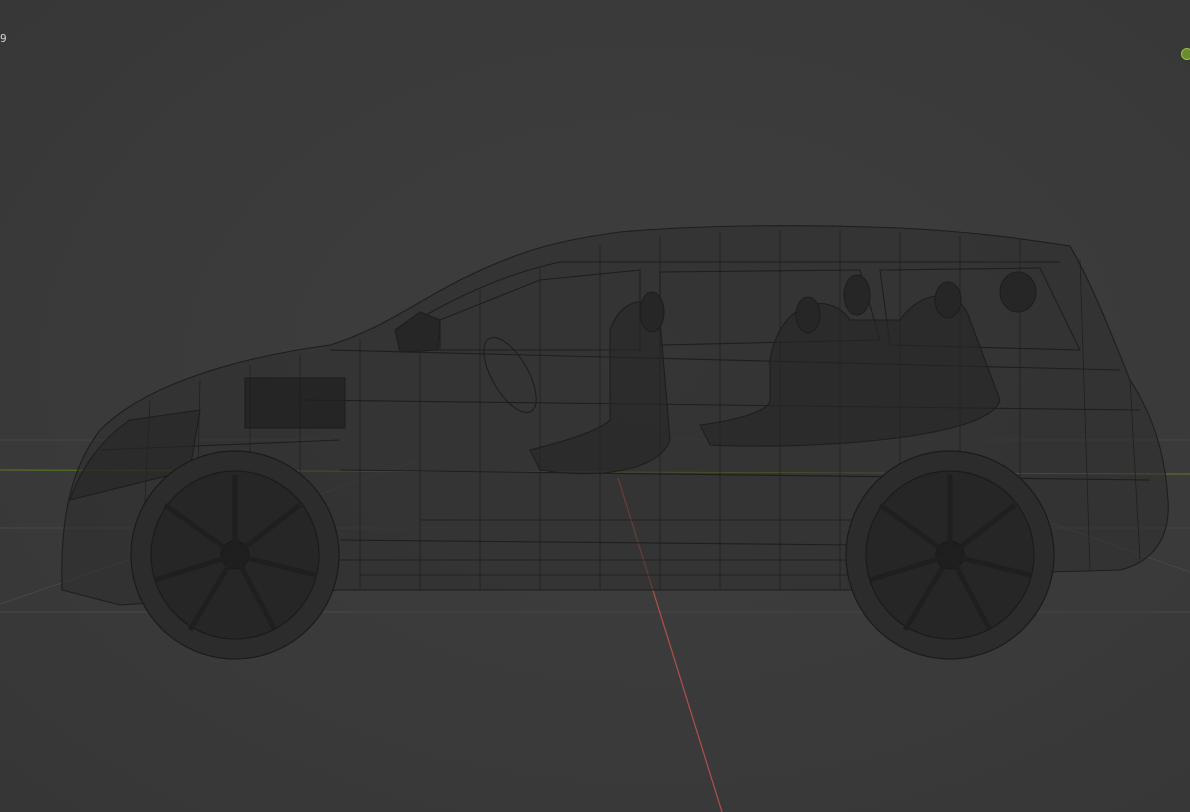 This screenshot has width=1190, height=812. What do you see at coordinates (3, 38) in the screenshot?
I see `viewport-overlay-text: 9` at bounding box center [3, 38].